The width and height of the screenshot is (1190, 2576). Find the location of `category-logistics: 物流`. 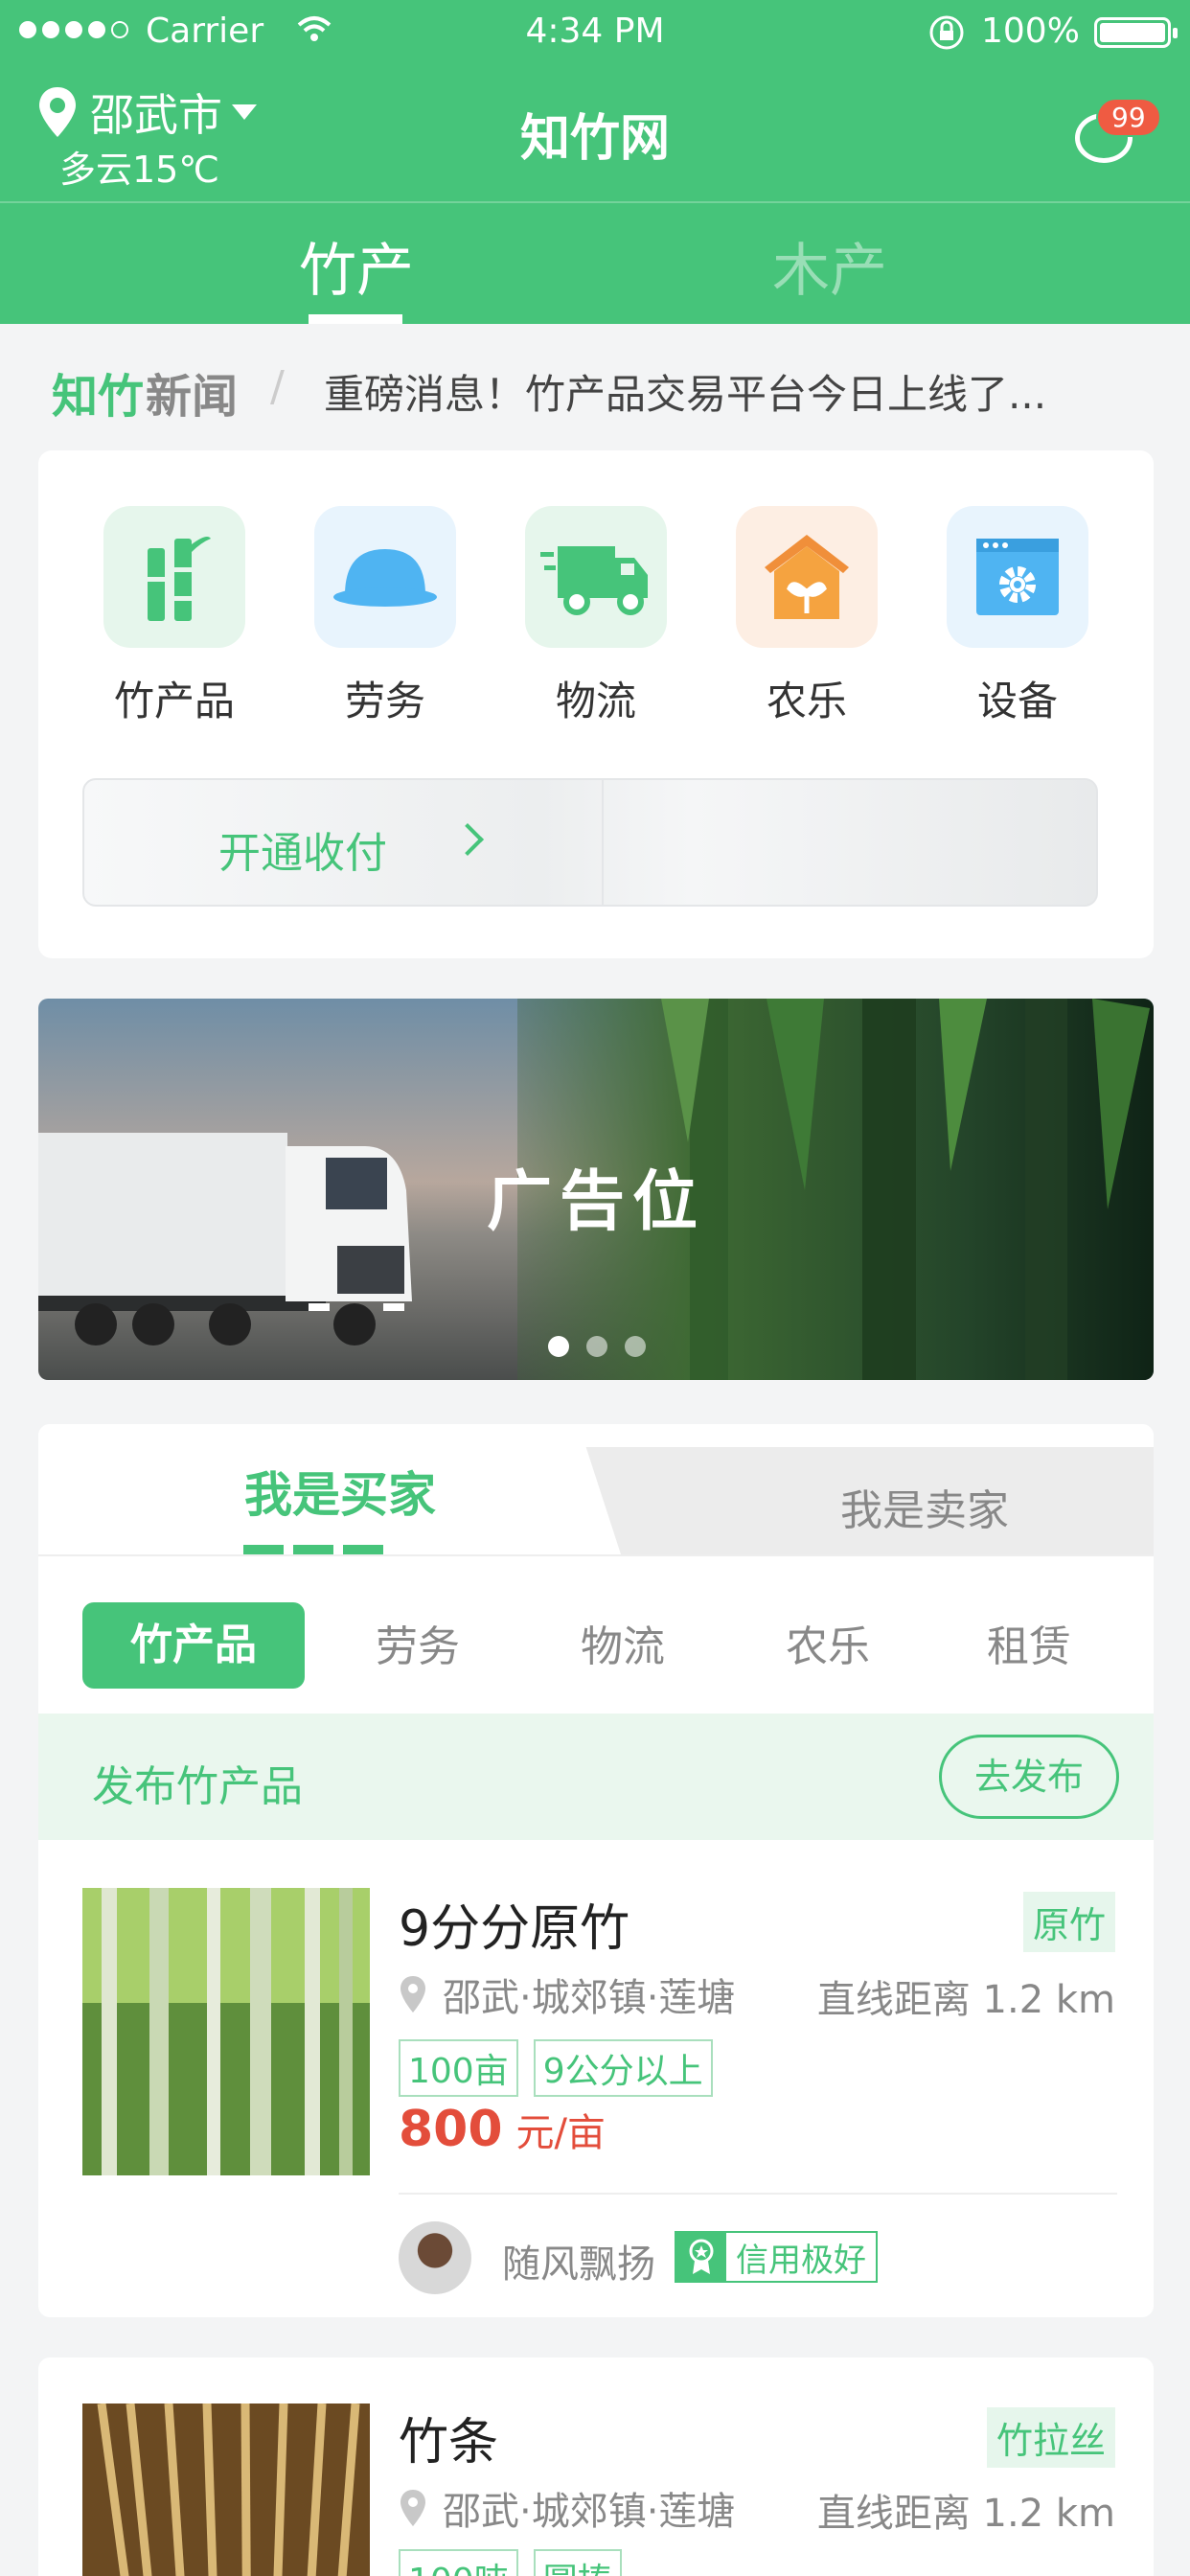

category-logistics: 物流 is located at coordinates (596, 616).